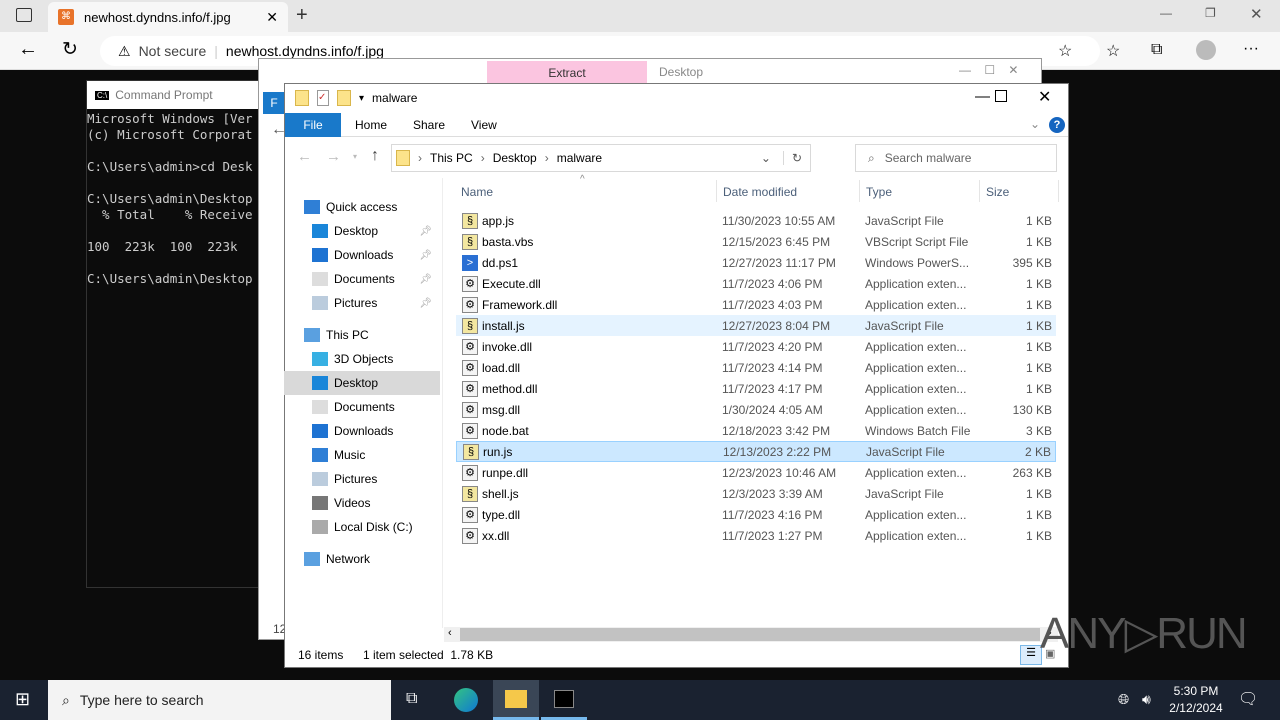  I want to click on back-window-controls: — ☐ ✕, so click(988, 70).